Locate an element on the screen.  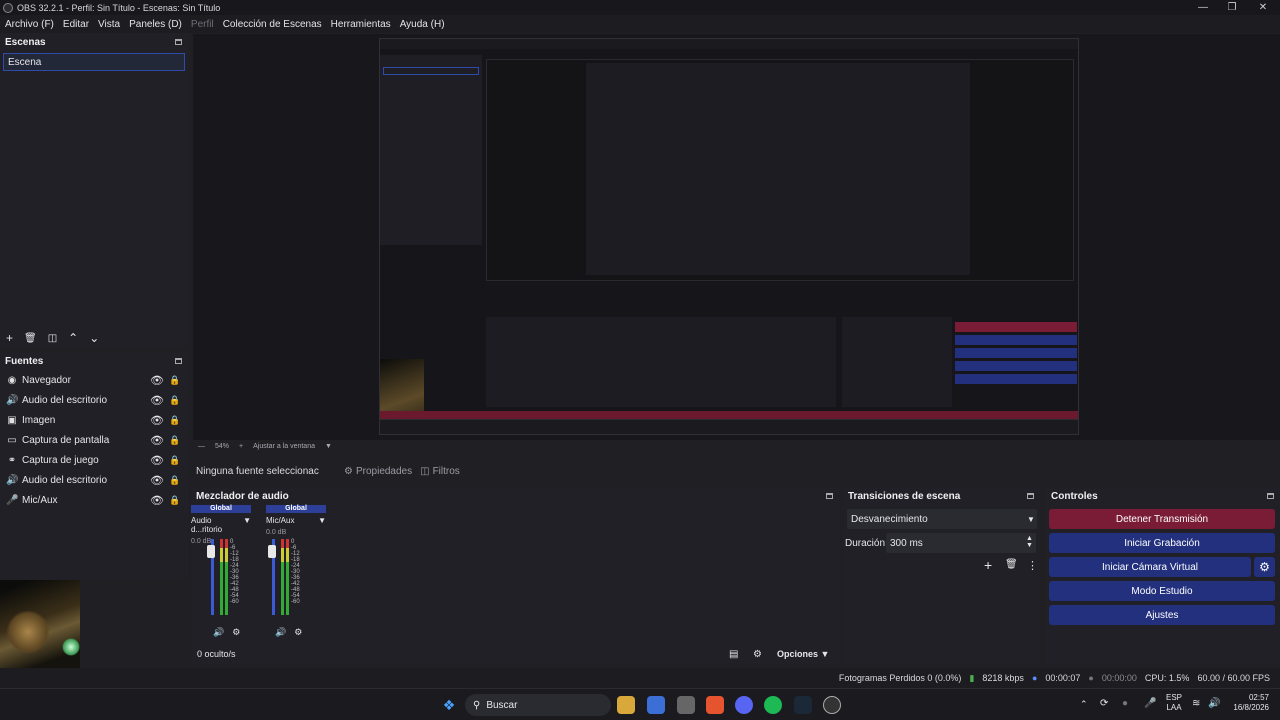
discord-icon is located at coordinates (744, 705).